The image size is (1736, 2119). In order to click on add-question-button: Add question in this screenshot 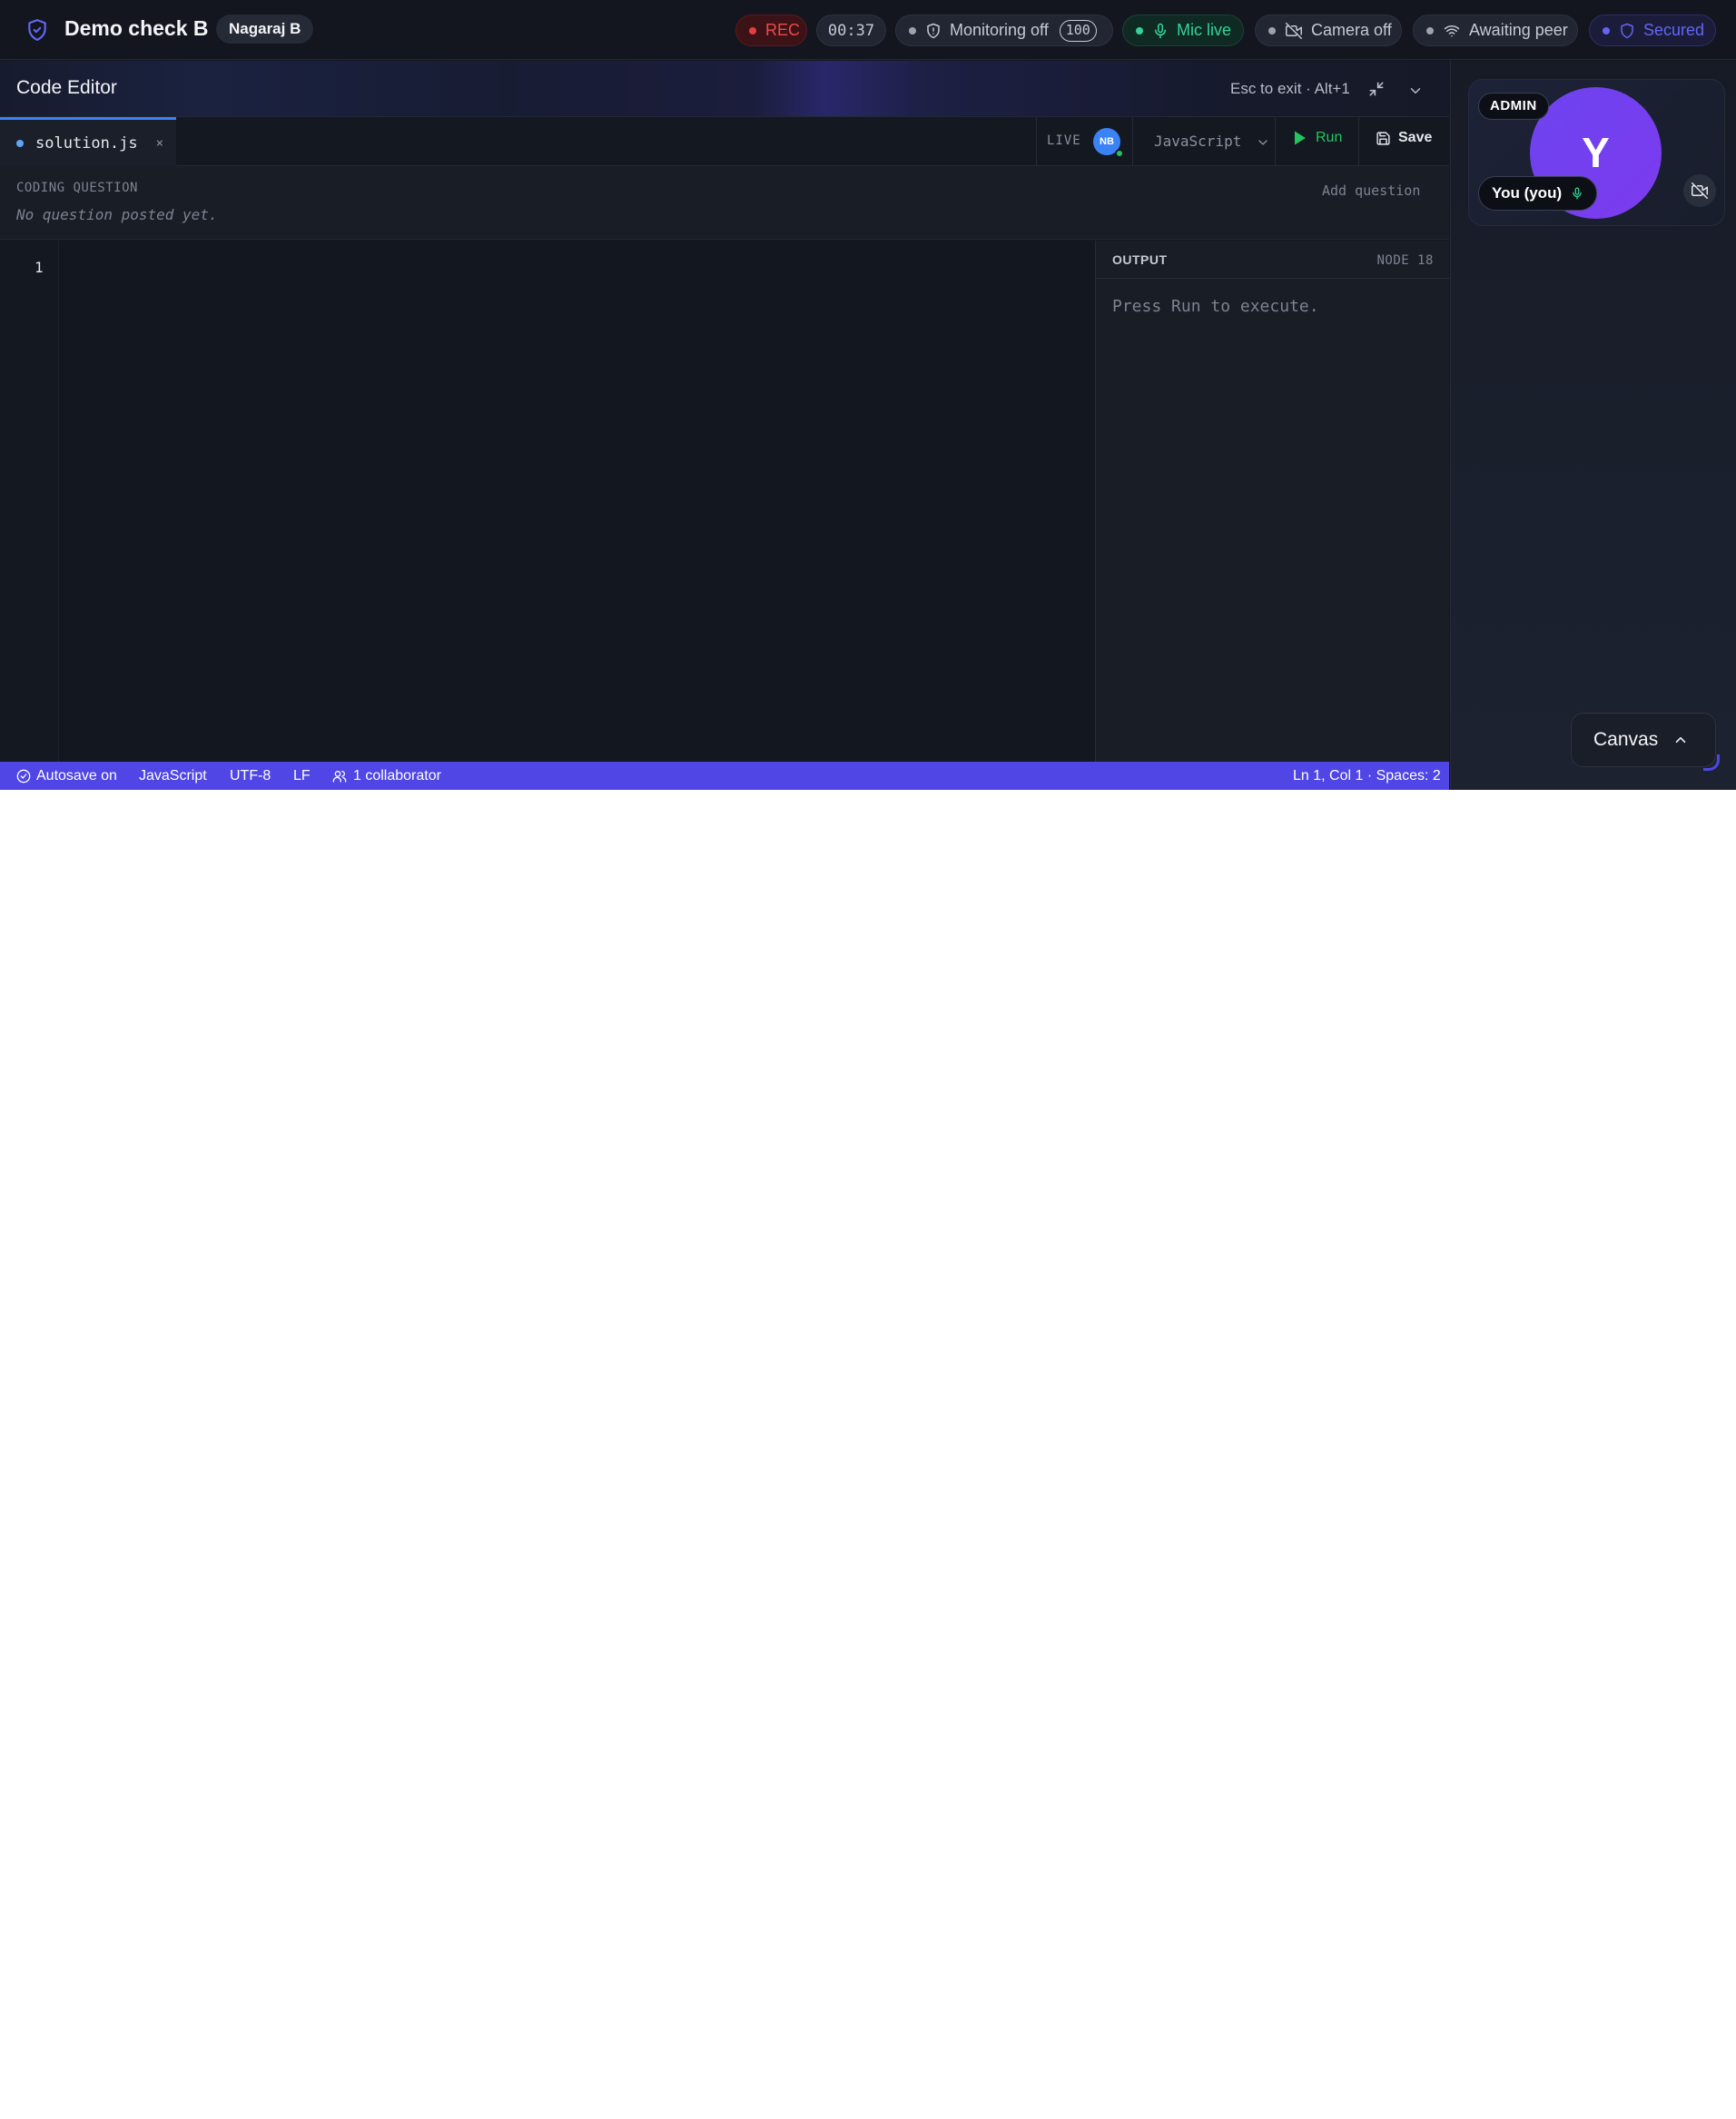, I will do `click(1371, 190)`.